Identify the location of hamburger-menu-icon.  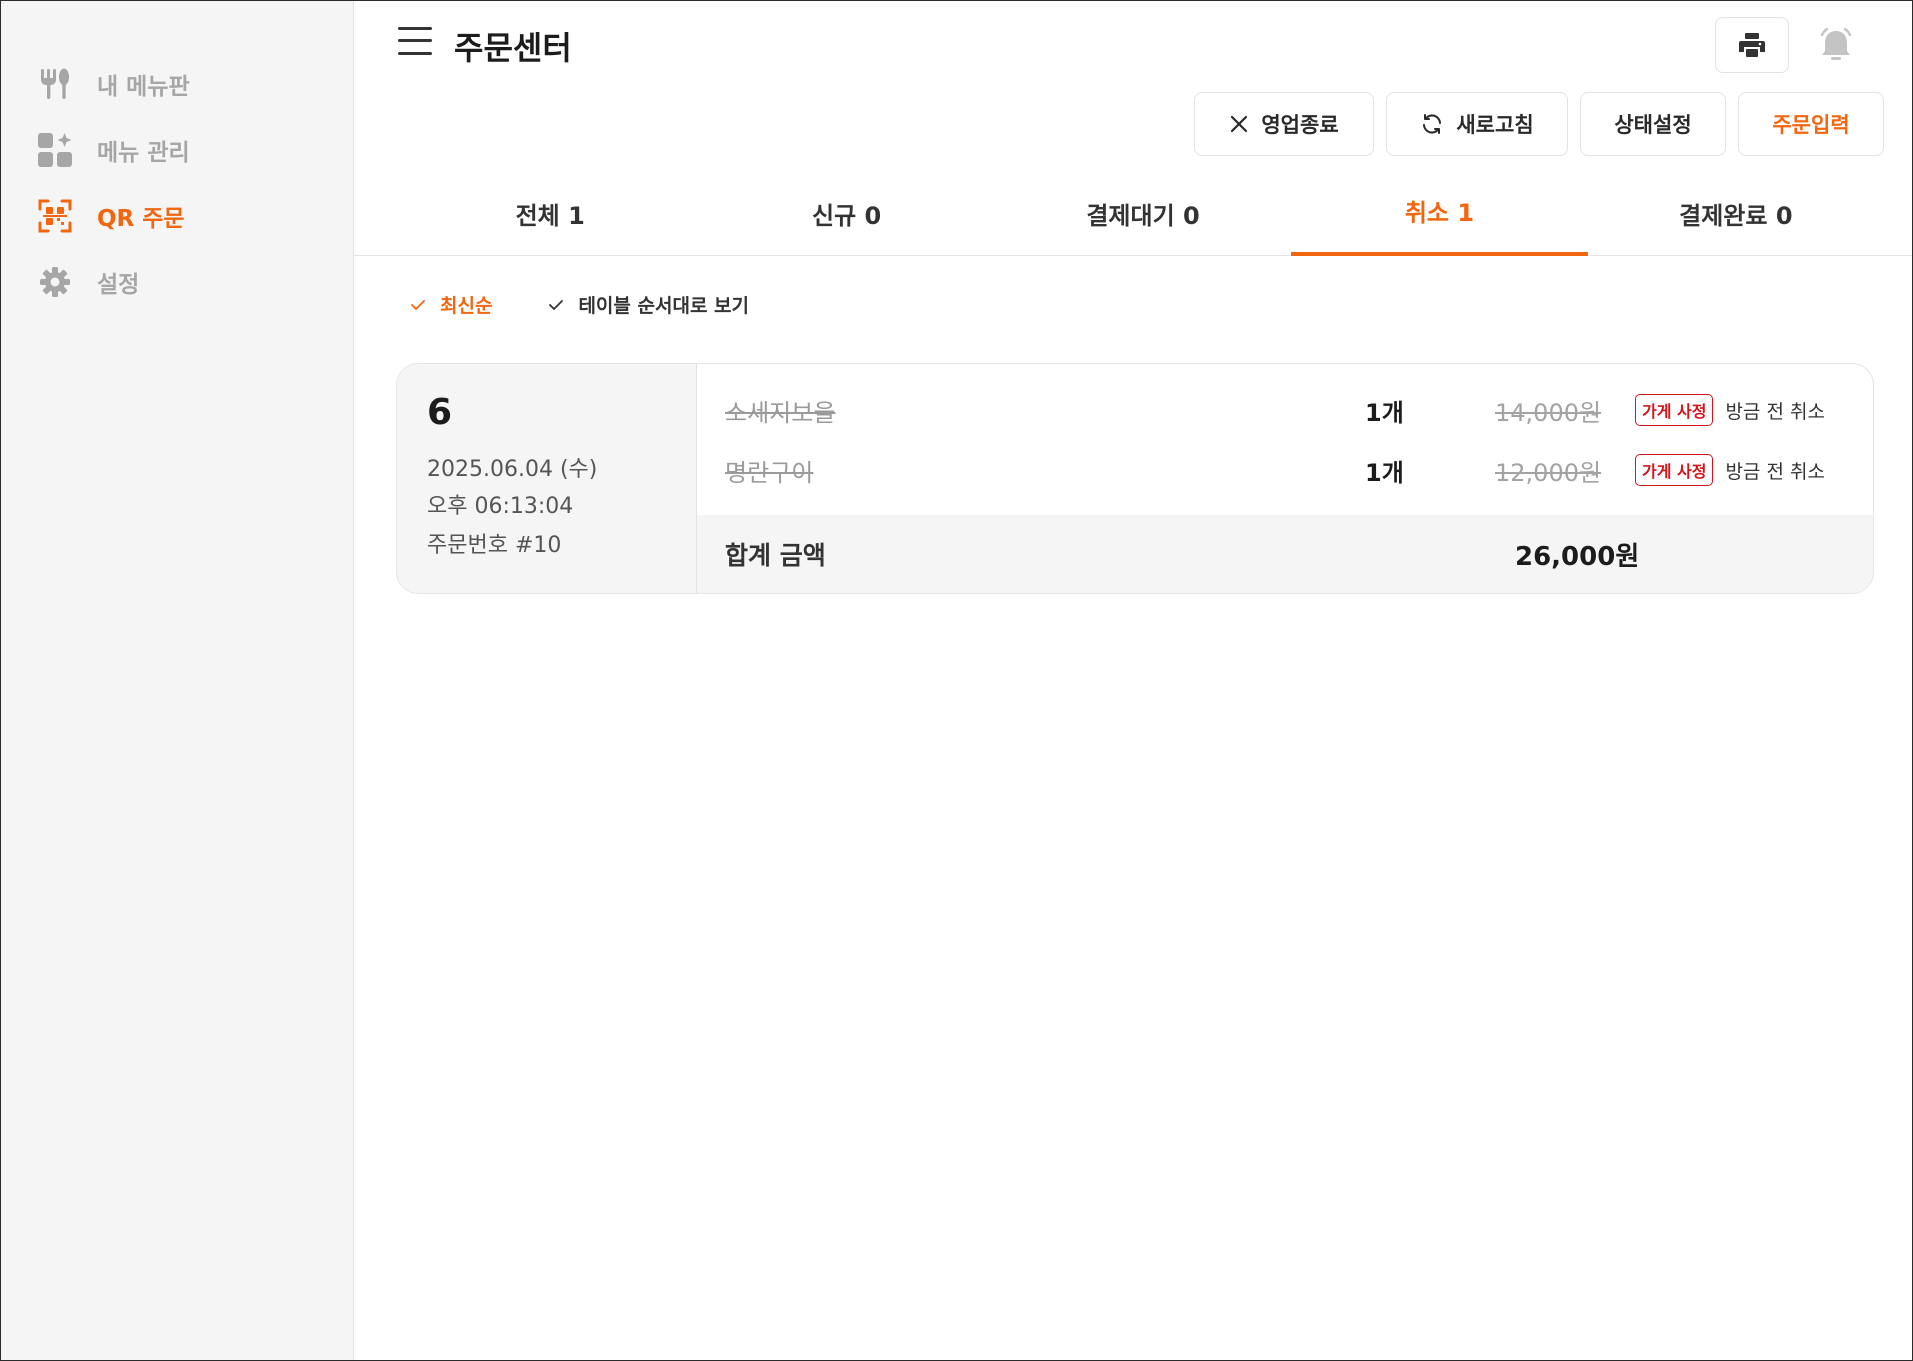
(415, 41).